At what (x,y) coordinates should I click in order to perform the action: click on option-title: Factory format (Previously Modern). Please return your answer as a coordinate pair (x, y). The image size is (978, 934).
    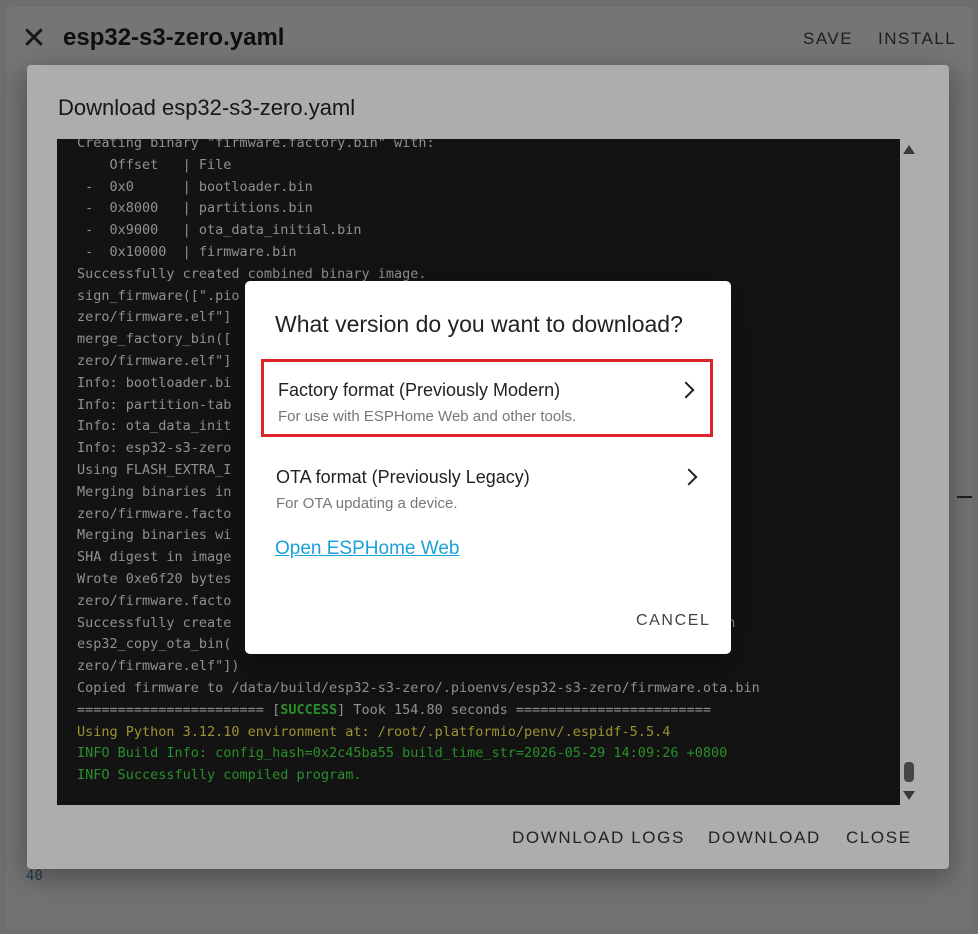
    Looking at the image, I should click on (419, 390).